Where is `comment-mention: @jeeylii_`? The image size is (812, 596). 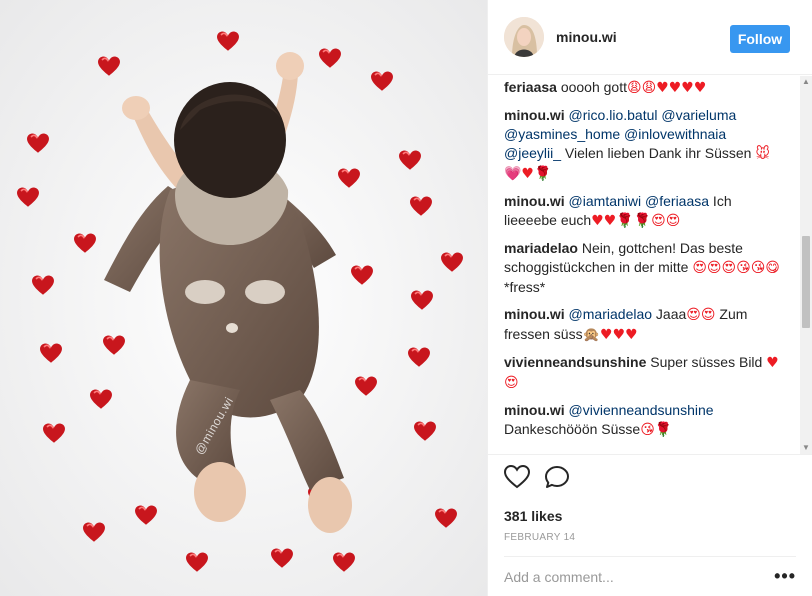 comment-mention: @jeeylii_ is located at coordinates (532, 153).